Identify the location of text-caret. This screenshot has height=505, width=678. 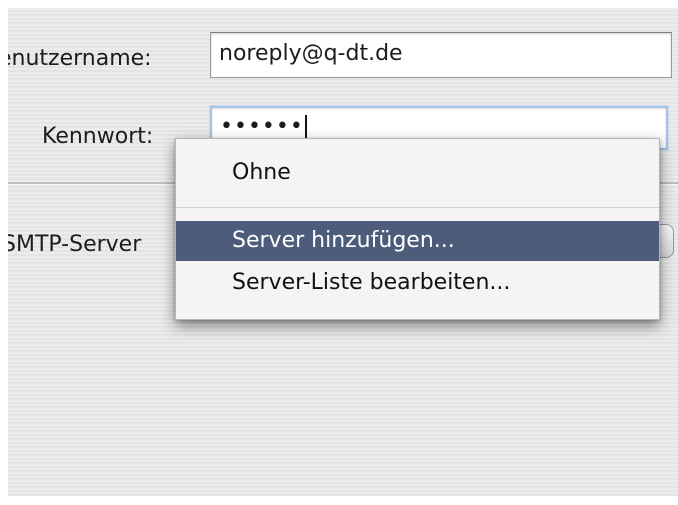
(305, 127).